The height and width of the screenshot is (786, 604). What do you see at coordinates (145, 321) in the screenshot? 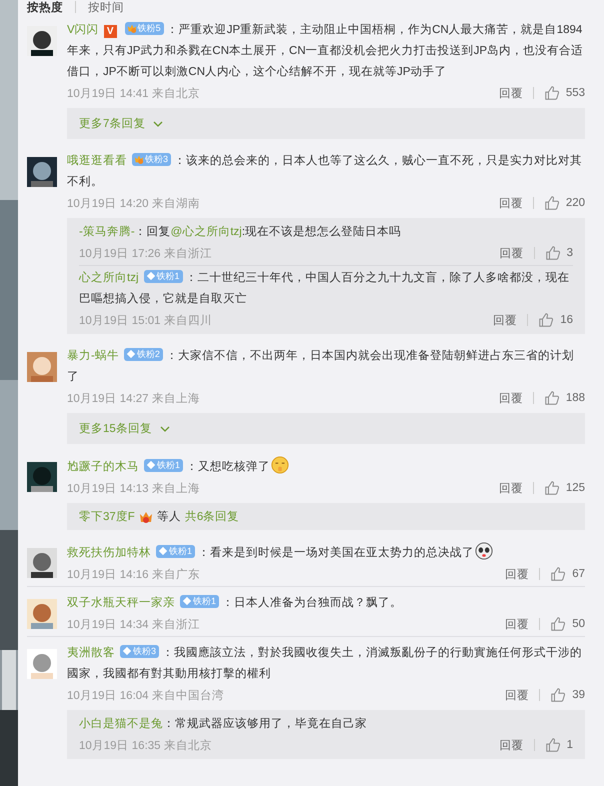
I see `reply-meta: 10月19日 15:01 来自四川` at bounding box center [145, 321].